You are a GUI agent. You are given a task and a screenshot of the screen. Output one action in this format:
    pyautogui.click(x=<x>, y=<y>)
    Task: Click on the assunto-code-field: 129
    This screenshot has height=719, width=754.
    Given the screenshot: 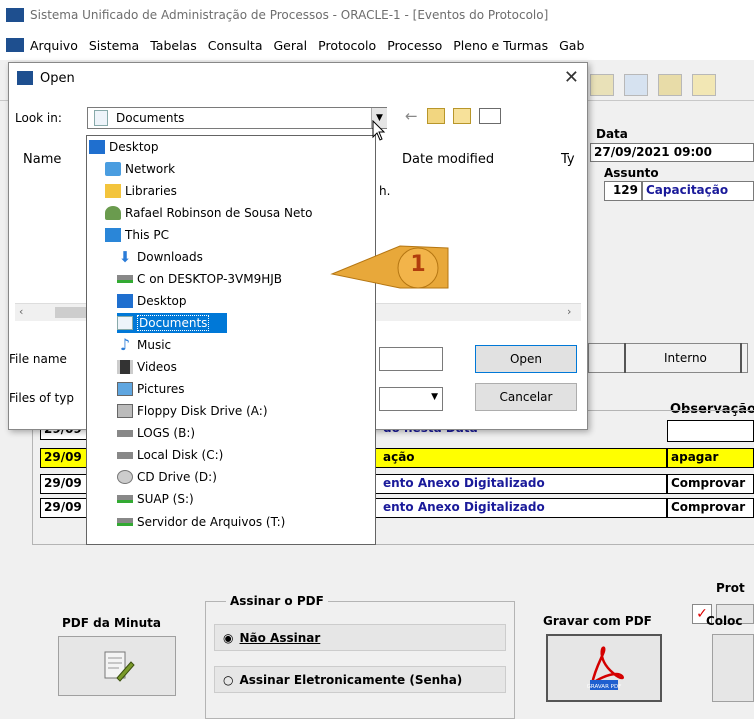 What is the action you would take?
    pyautogui.click(x=623, y=191)
    